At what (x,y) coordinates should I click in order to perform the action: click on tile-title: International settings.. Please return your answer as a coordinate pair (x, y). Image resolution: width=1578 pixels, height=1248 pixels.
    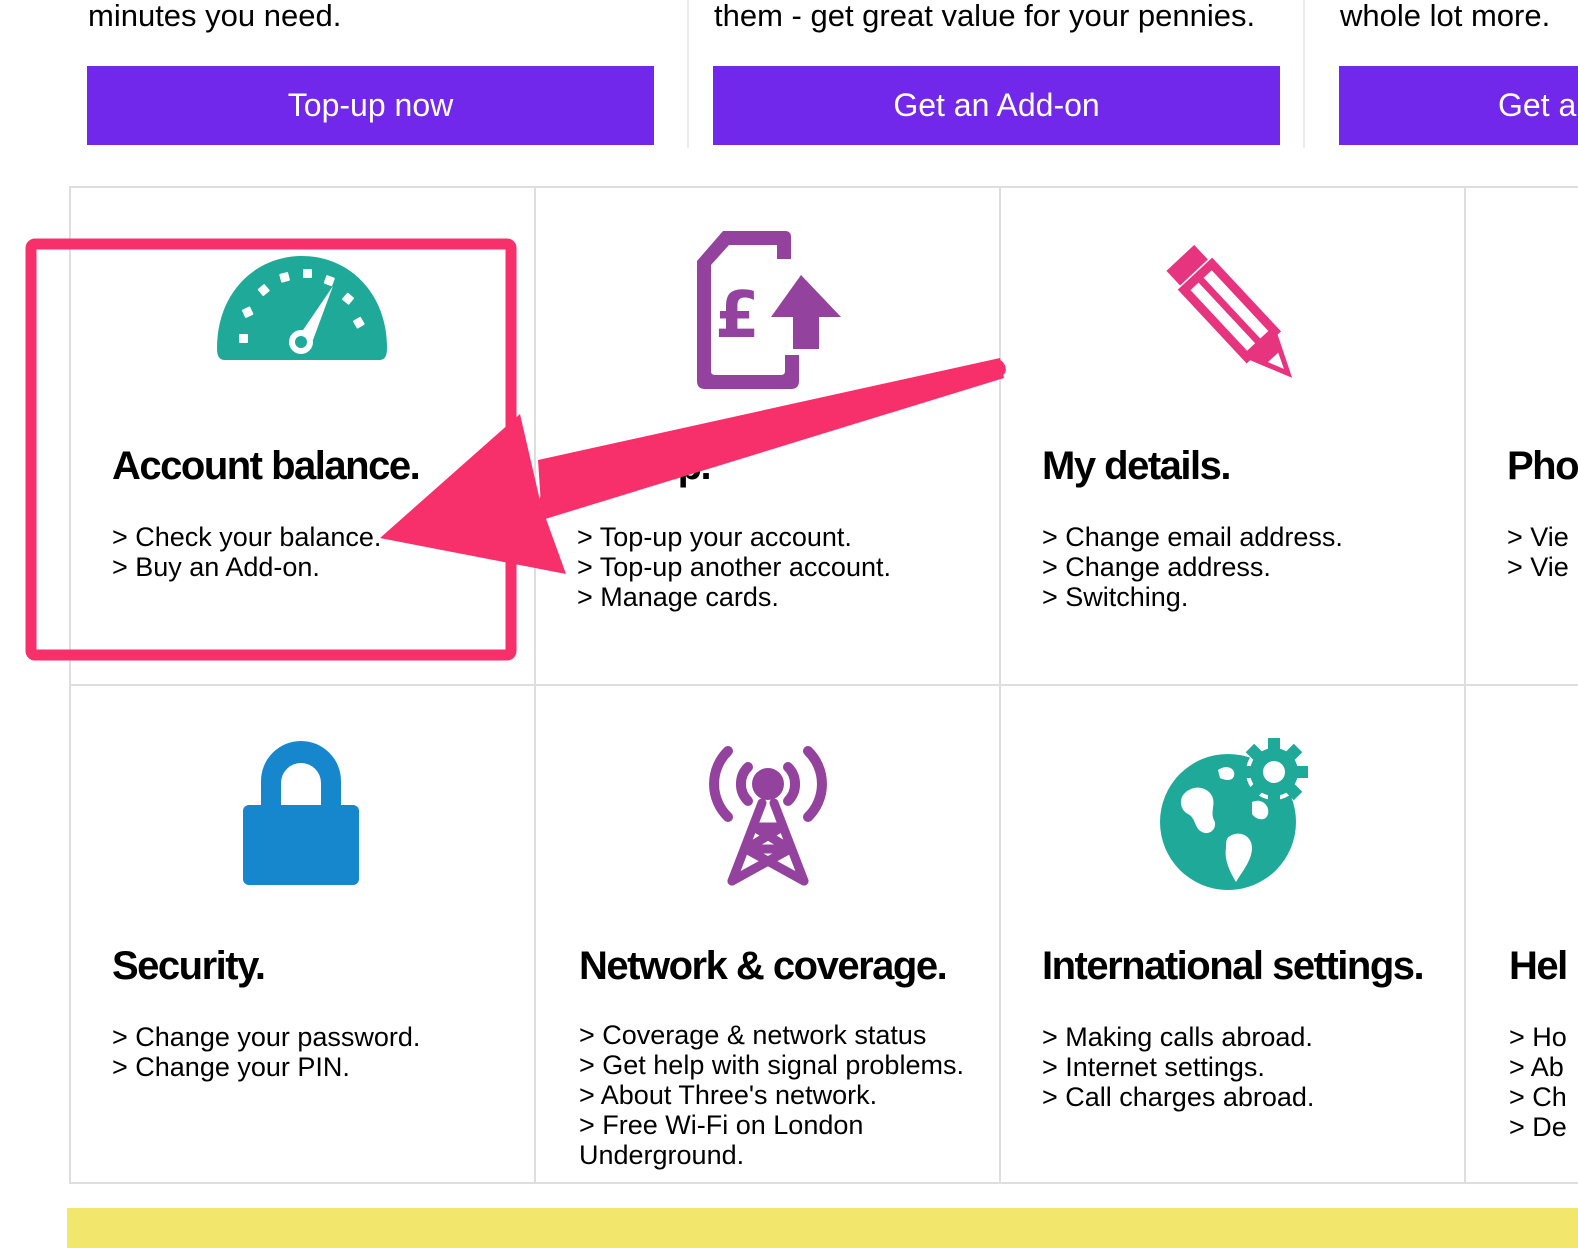
    Looking at the image, I should click on (1233, 966).